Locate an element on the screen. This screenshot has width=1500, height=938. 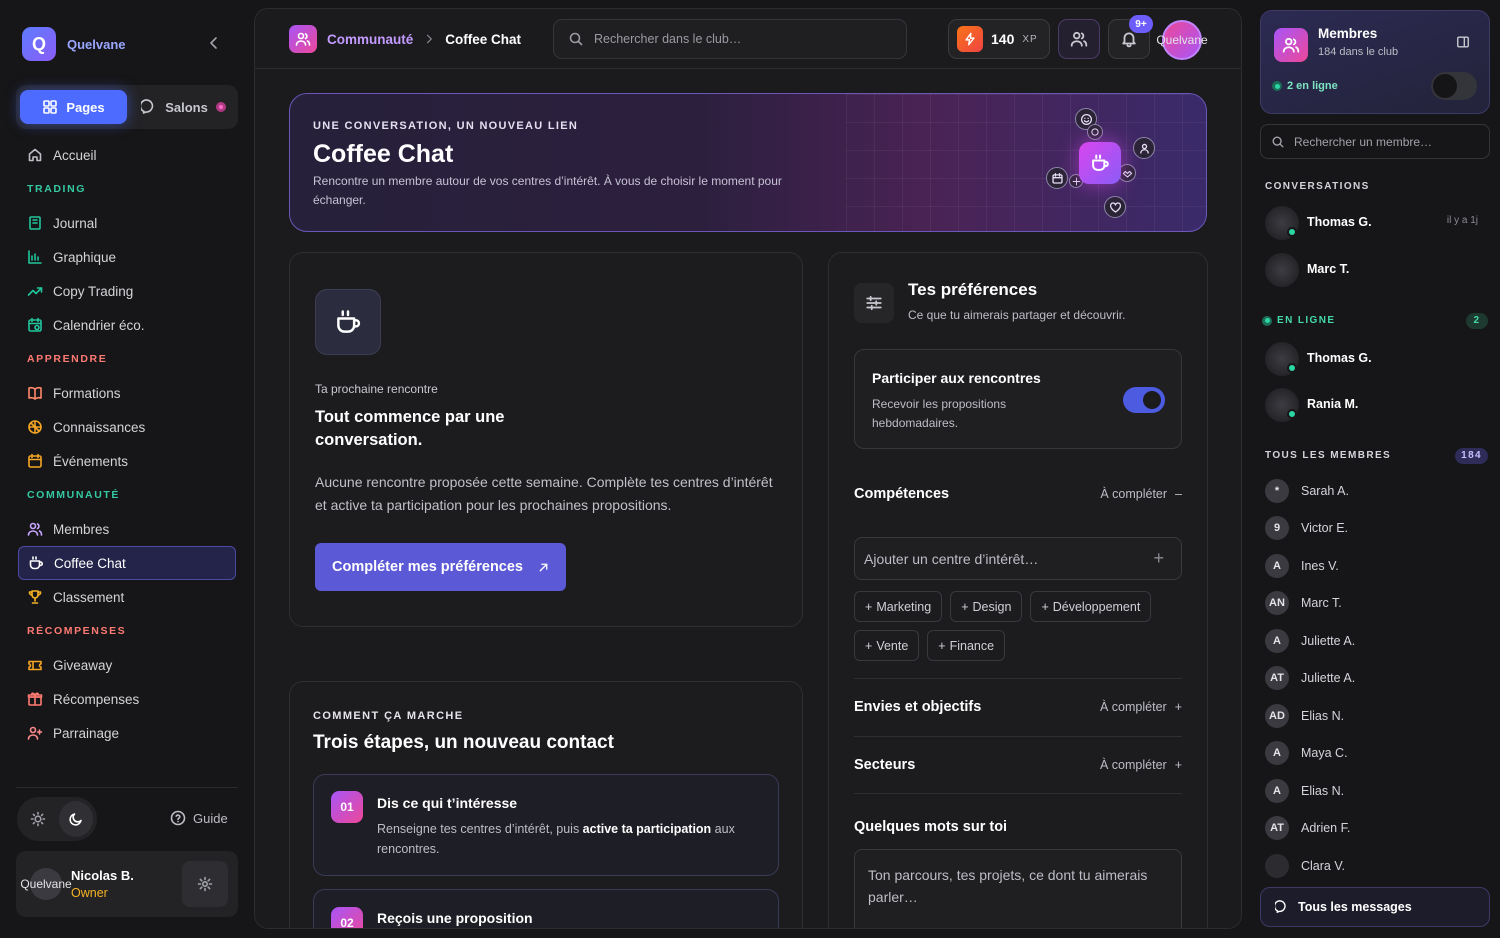
bio-label: Quelques mots sur toi is located at coordinates (931, 827).